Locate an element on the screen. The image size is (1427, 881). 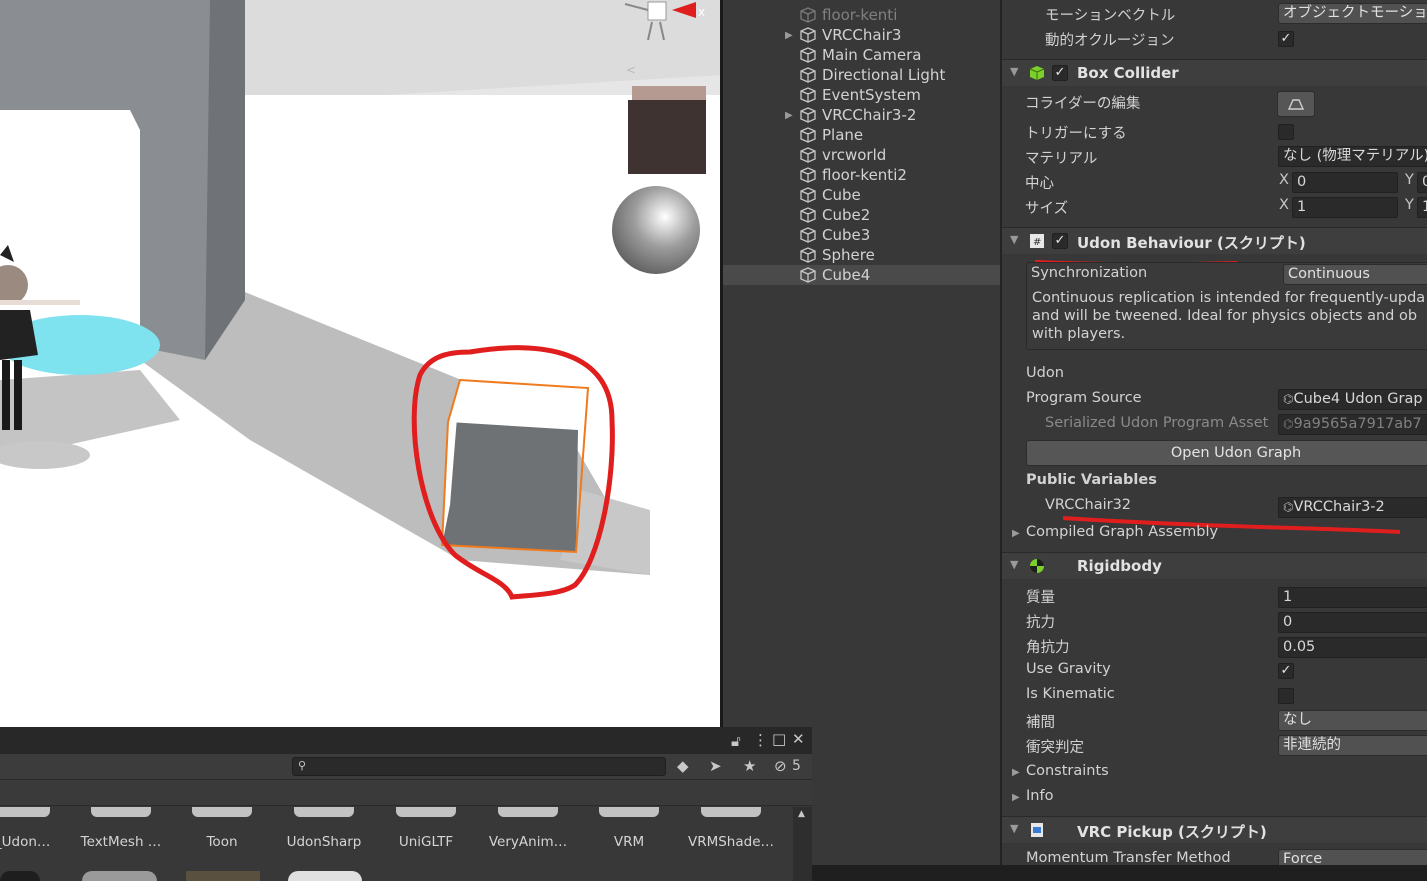
hierarchy-label: Cube4 is located at coordinates (846, 275).